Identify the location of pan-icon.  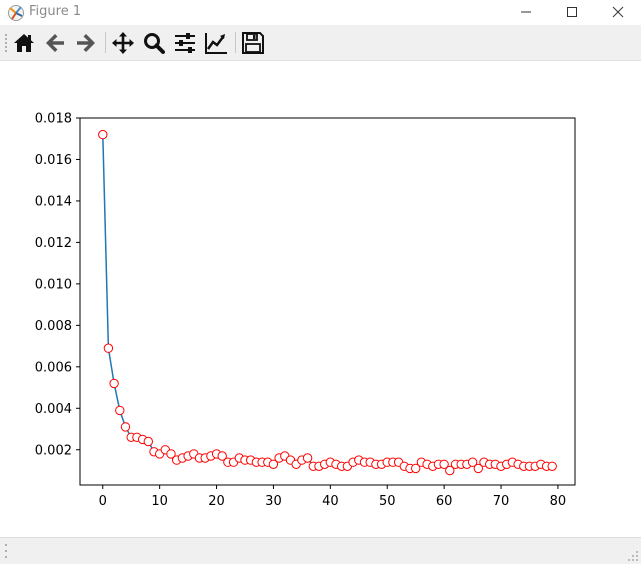
(123, 43).